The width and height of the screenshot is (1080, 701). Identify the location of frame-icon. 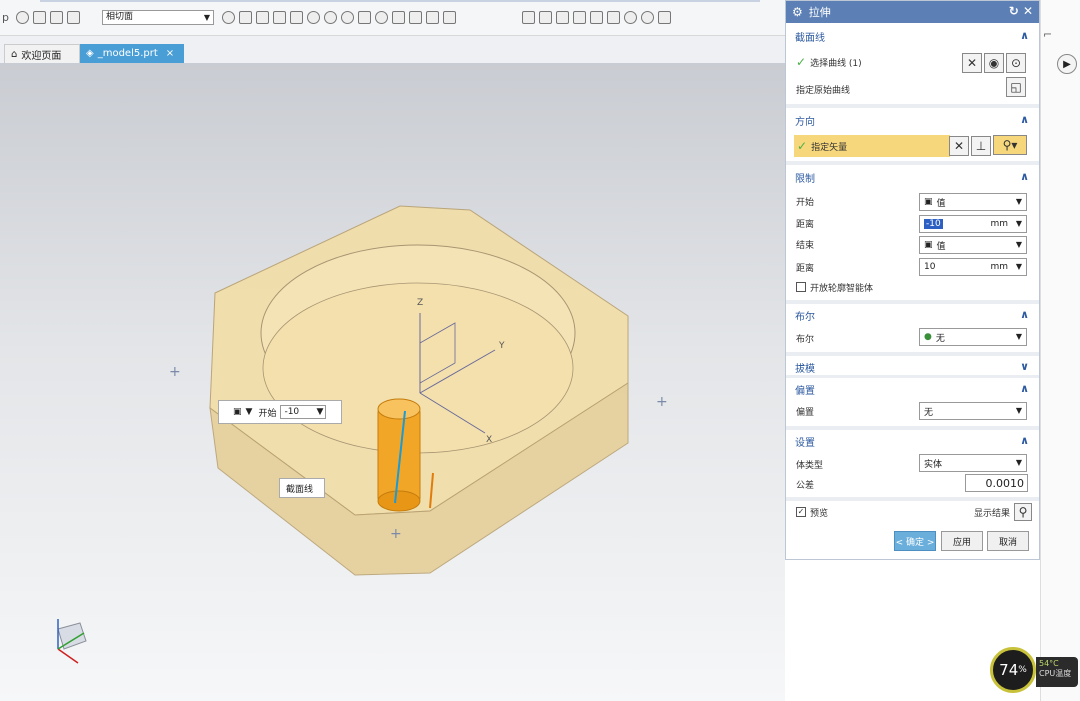
(545, 17).